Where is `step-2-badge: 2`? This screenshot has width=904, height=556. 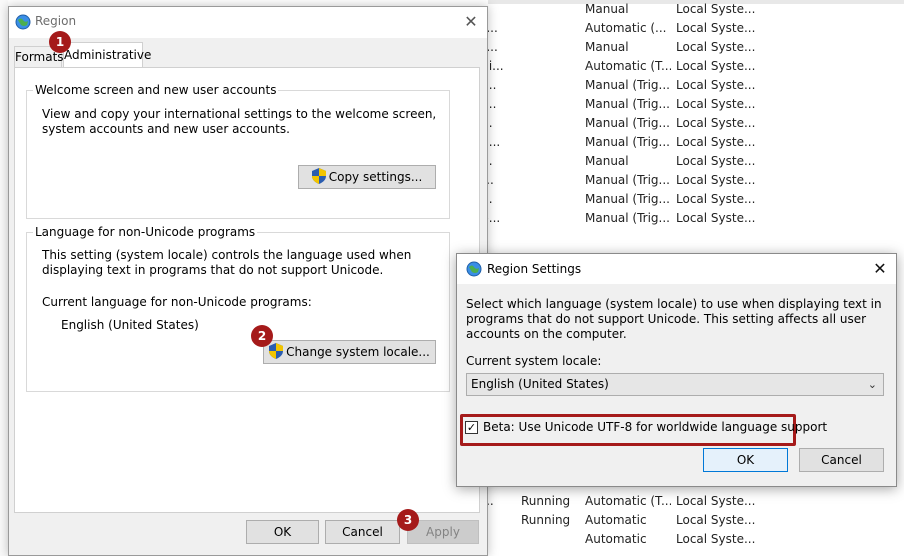
step-2-badge: 2 is located at coordinates (262, 336).